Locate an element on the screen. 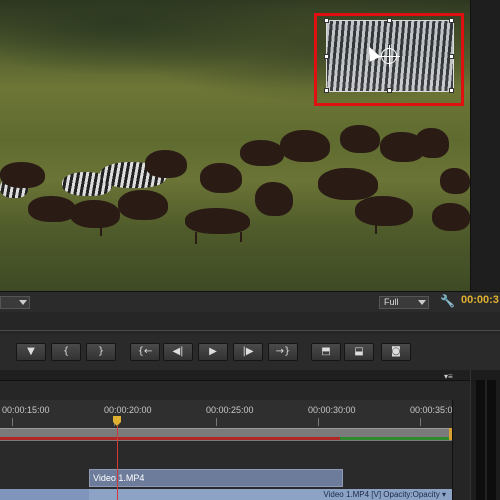 The height and width of the screenshot is (500, 500). monitor-right-edge is located at coordinates (485, 145).